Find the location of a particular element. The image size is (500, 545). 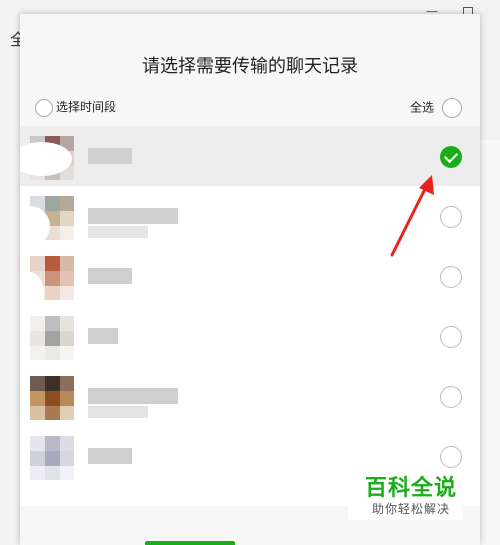

time-range-label: 选择时间段 is located at coordinates (86, 107).